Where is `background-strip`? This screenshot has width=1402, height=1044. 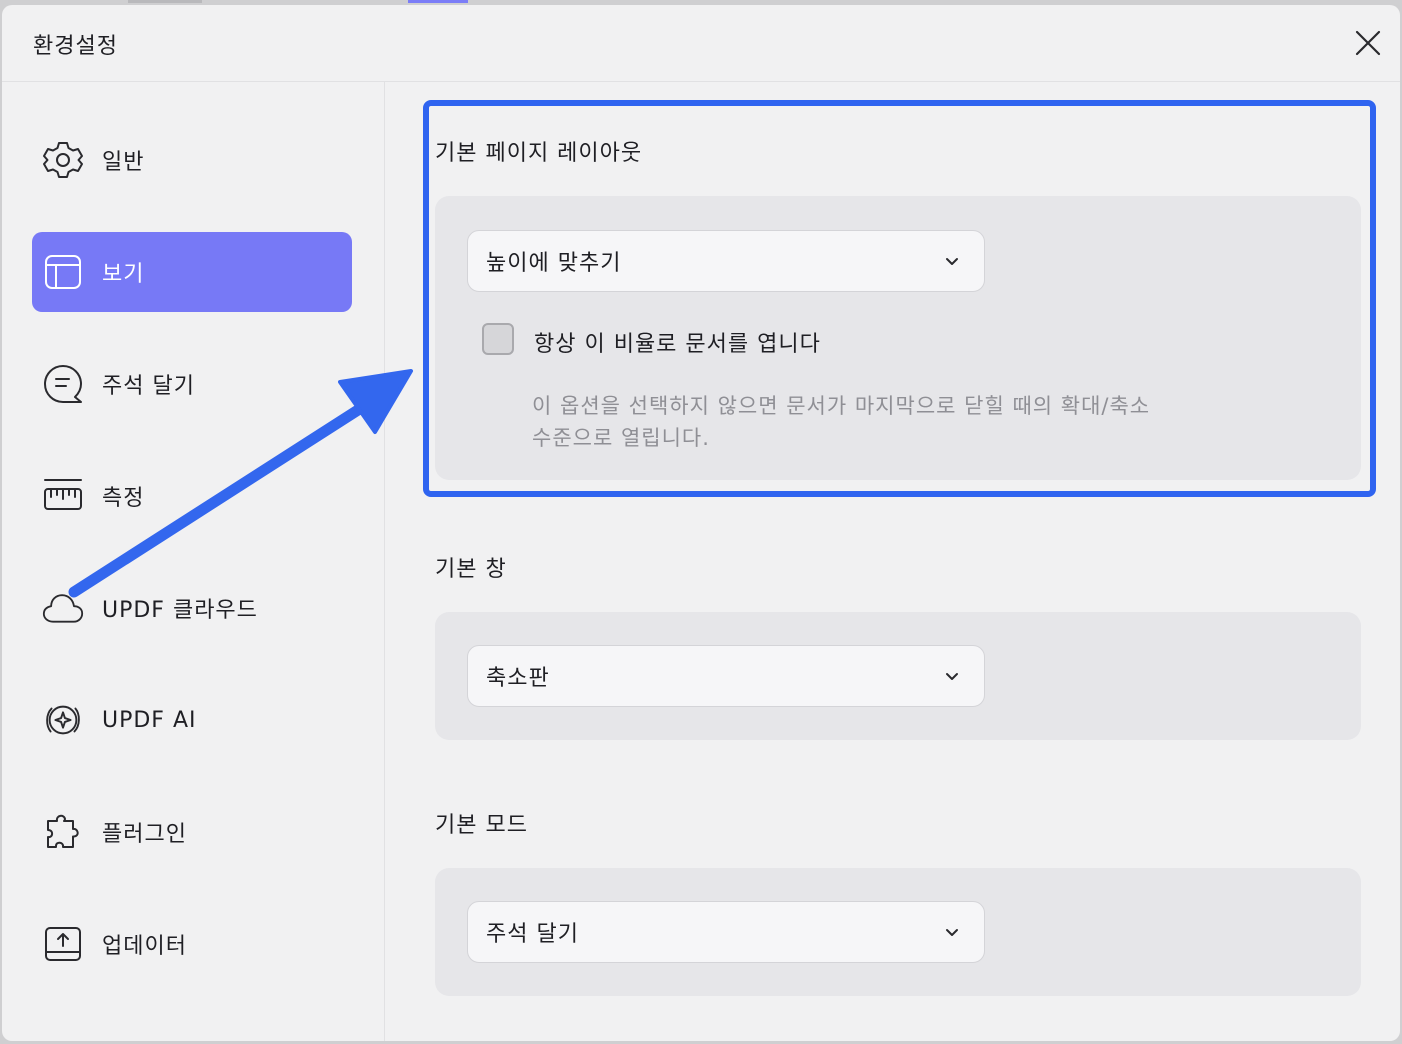
background-strip is located at coordinates (165, 1).